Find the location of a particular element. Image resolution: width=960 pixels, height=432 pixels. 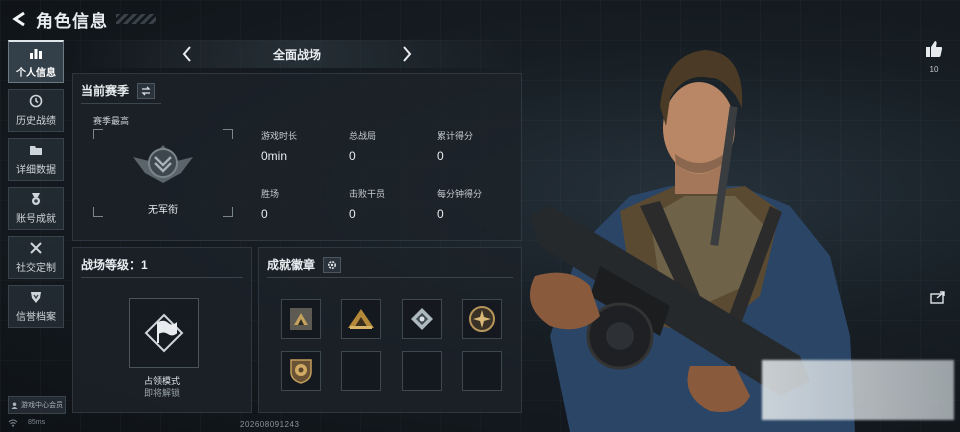

share-icon is located at coordinates (937, 297).